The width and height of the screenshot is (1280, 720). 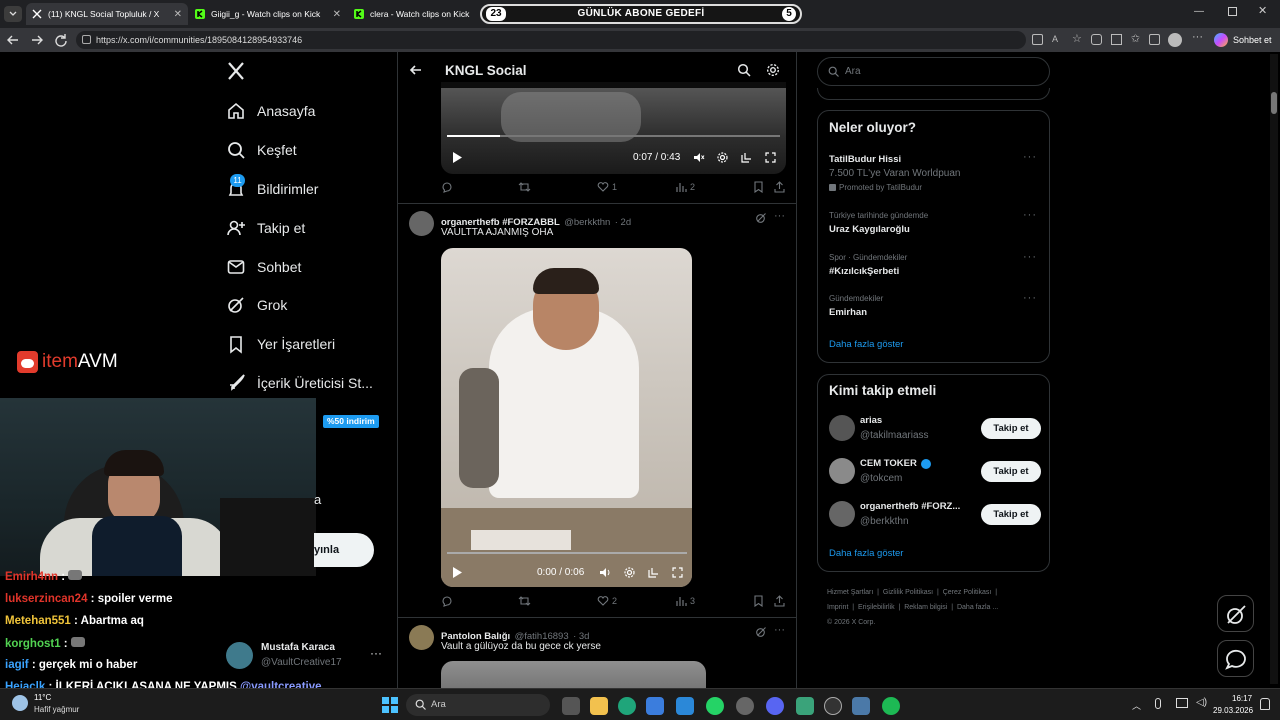 I want to click on photos-icon, so click(x=685, y=706).